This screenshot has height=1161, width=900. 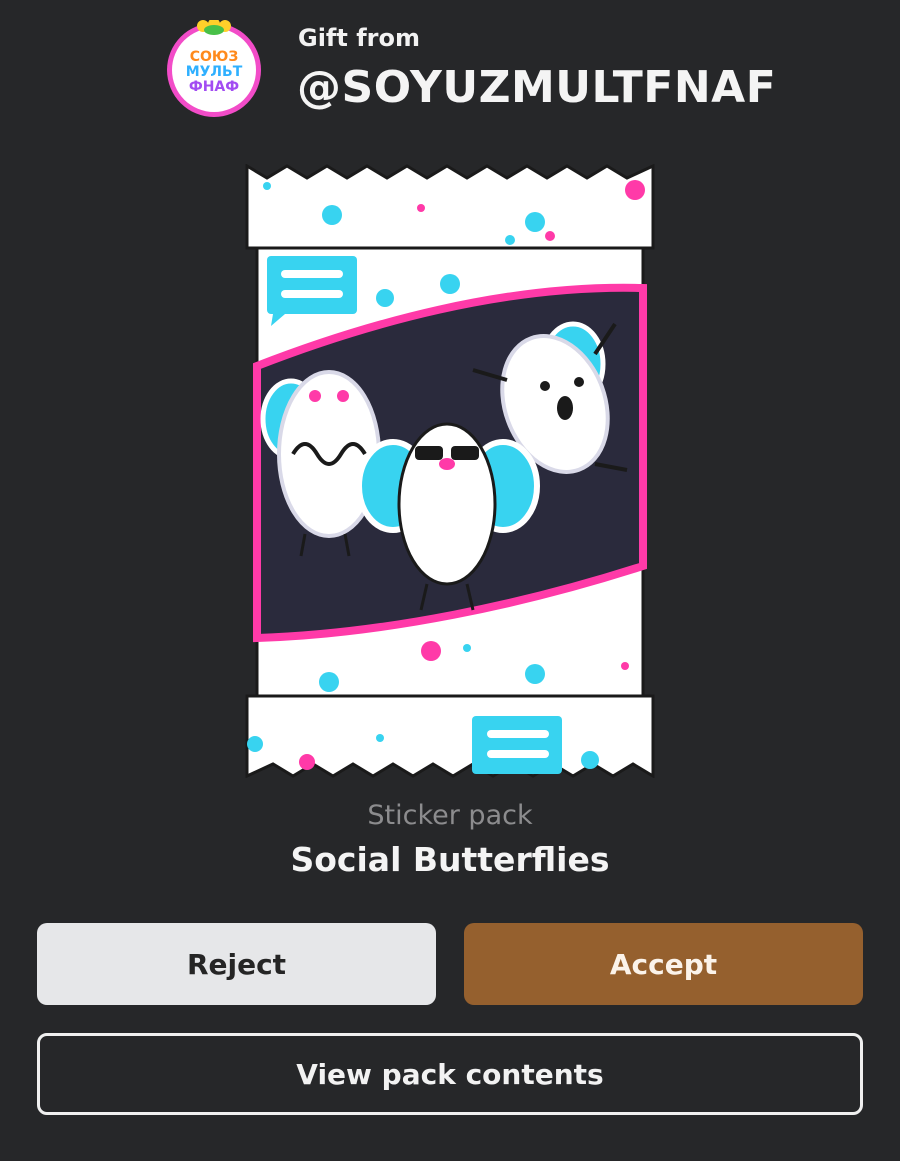 I want to click on avatar-line-3: ФНАФ, so click(x=214, y=87).